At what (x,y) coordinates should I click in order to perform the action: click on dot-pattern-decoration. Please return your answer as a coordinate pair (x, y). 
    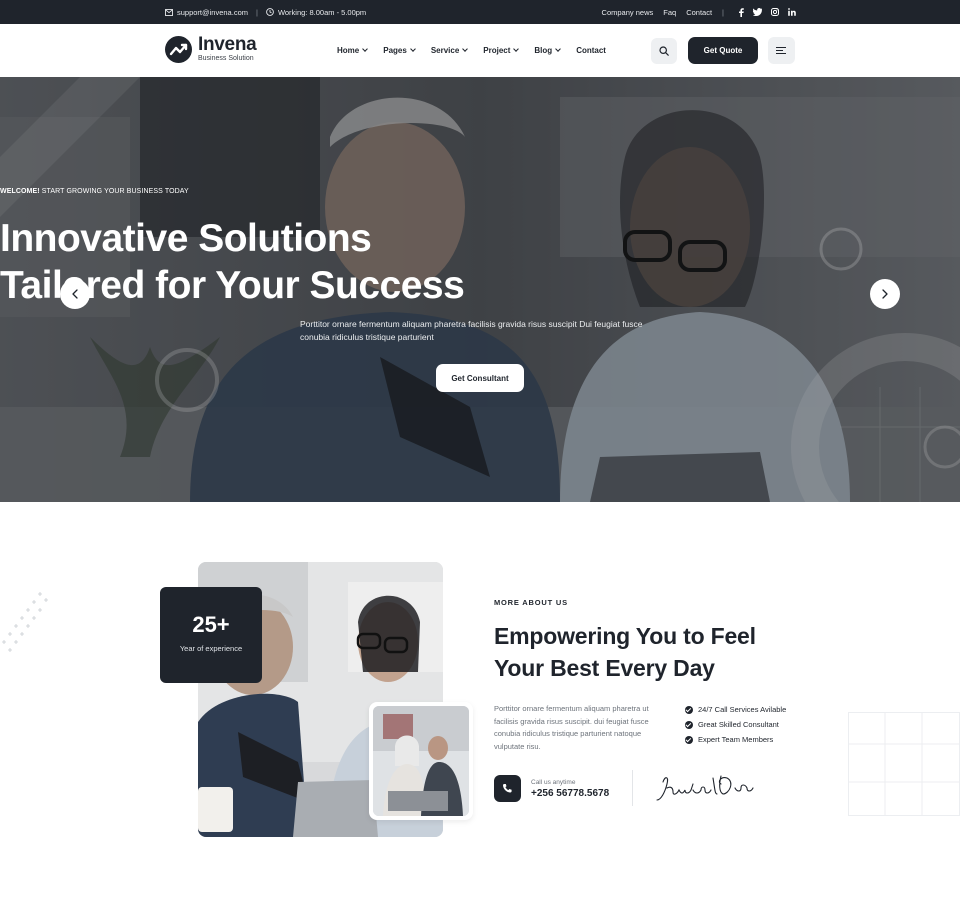
    Looking at the image, I should click on (25, 622).